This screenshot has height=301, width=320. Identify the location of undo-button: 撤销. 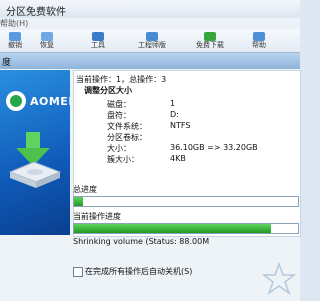
(15, 41).